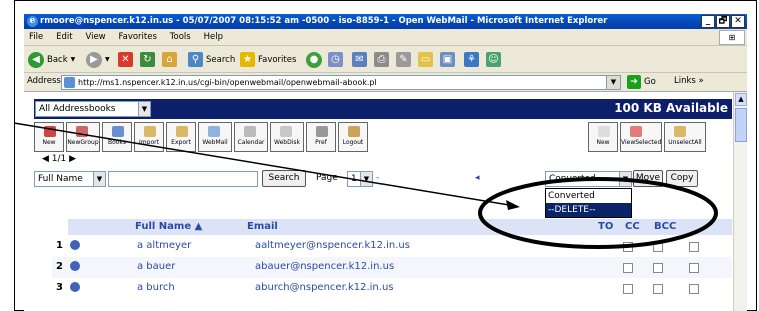 The height and width of the screenshot is (311, 759). I want to click on history-button: ◷, so click(335, 59).